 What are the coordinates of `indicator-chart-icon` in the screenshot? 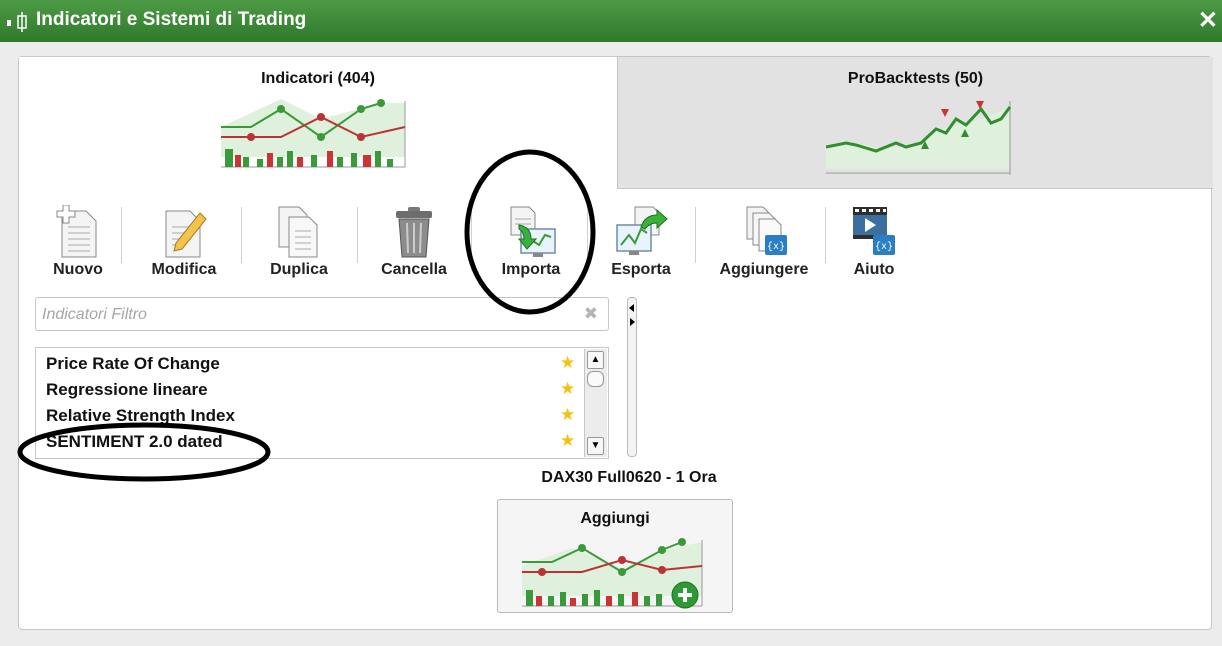 It's located at (313, 133).